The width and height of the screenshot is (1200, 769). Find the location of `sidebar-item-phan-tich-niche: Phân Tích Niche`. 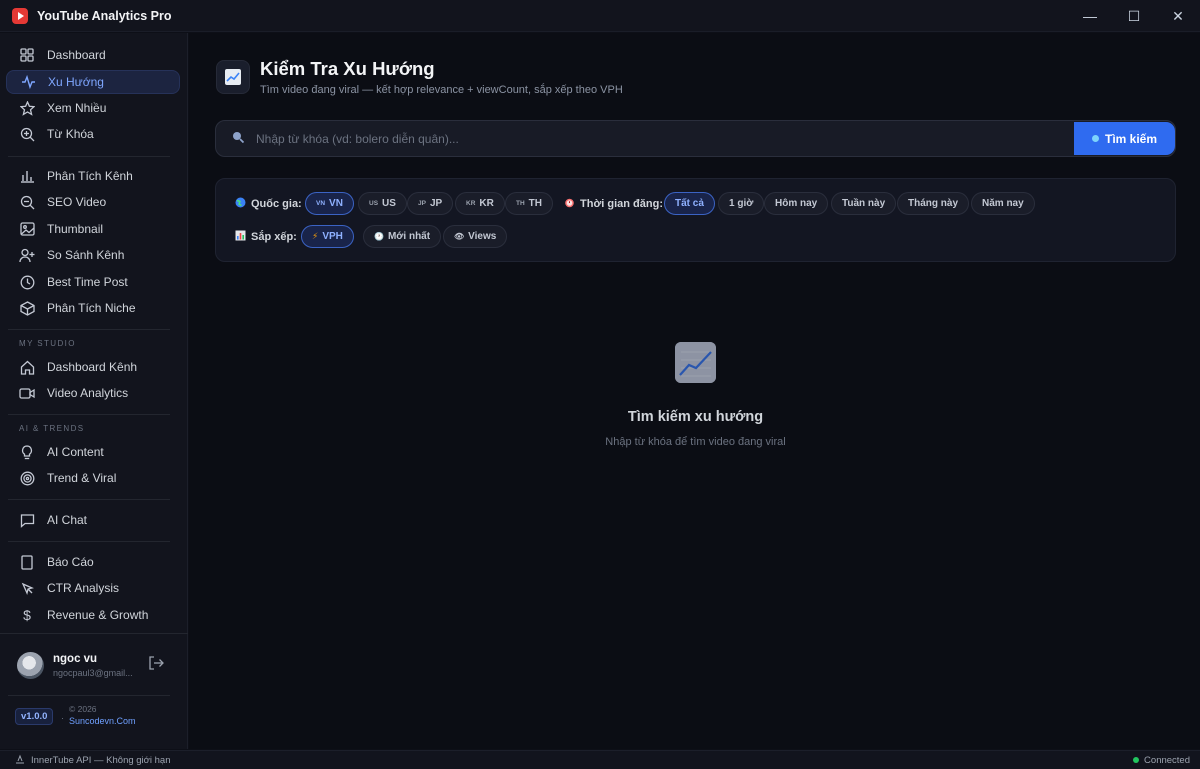

sidebar-item-phan-tich-niche: Phân Tích Niche is located at coordinates (93, 308).